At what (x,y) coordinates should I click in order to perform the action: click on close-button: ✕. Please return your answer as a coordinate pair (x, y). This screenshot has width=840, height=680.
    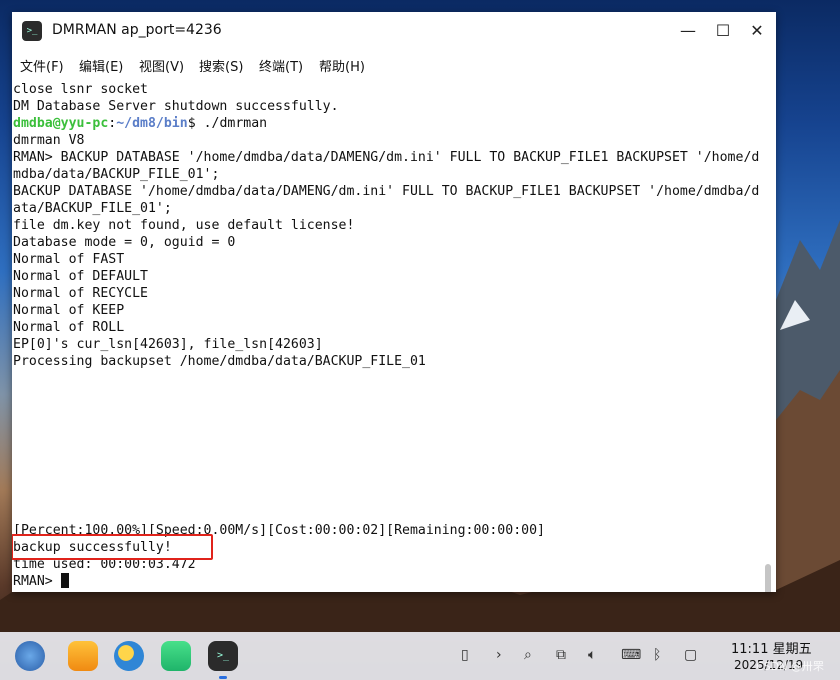
    Looking at the image, I should click on (757, 31).